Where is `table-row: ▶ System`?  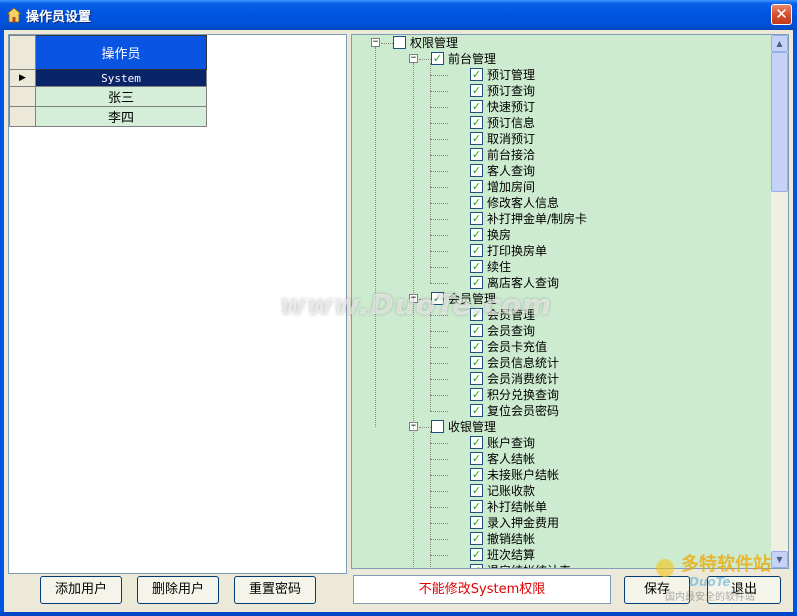
table-row: ▶ System is located at coordinates (108, 78).